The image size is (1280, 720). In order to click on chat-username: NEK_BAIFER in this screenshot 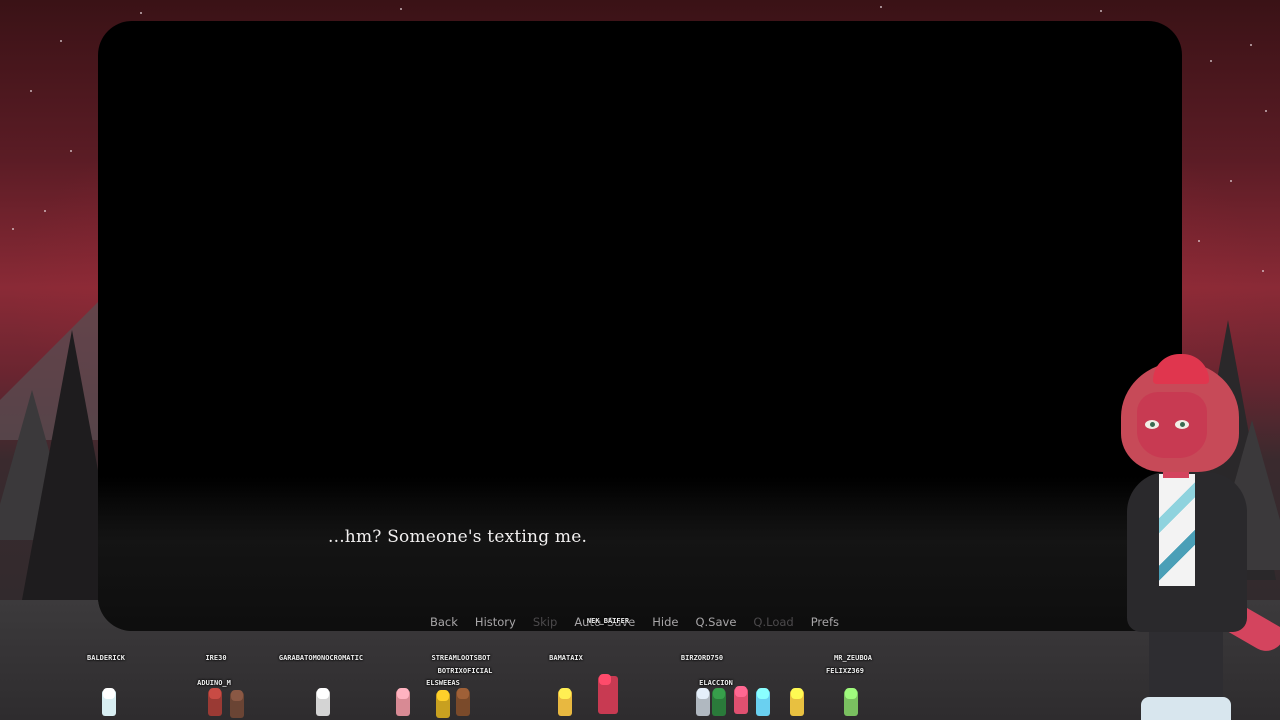, I will do `click(608, 621)`.